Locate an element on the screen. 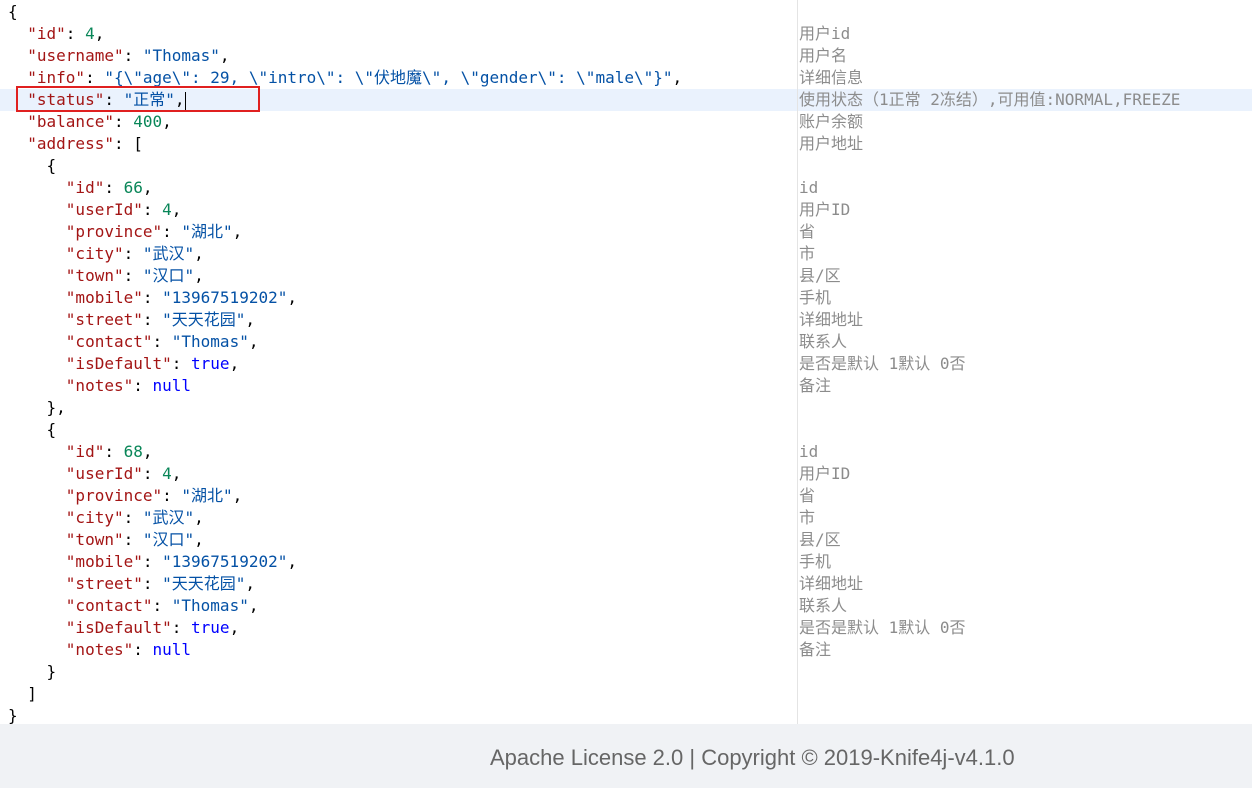 This screenshot has height=788, width=1252. field-description: 用户地址 is located at coordinates (831, 143).